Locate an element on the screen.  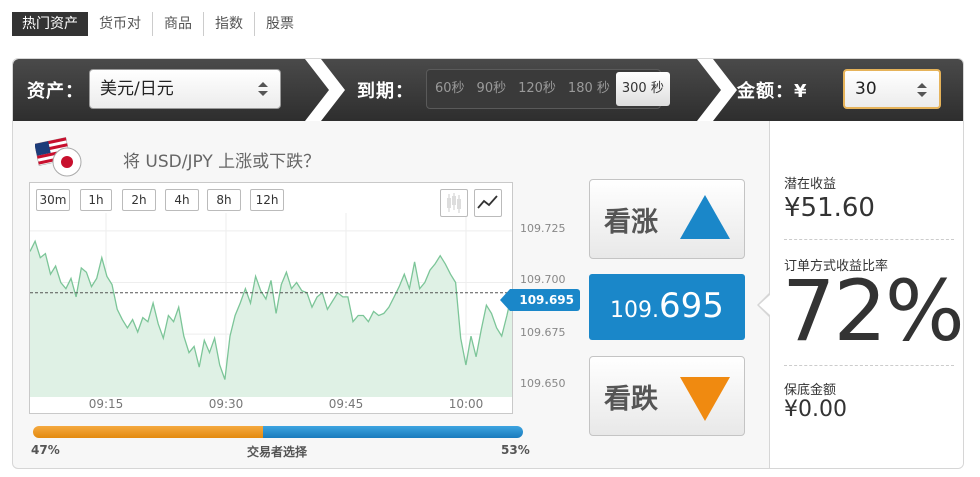
current-price-box: 109.695 is located at coordinates (667, 307).